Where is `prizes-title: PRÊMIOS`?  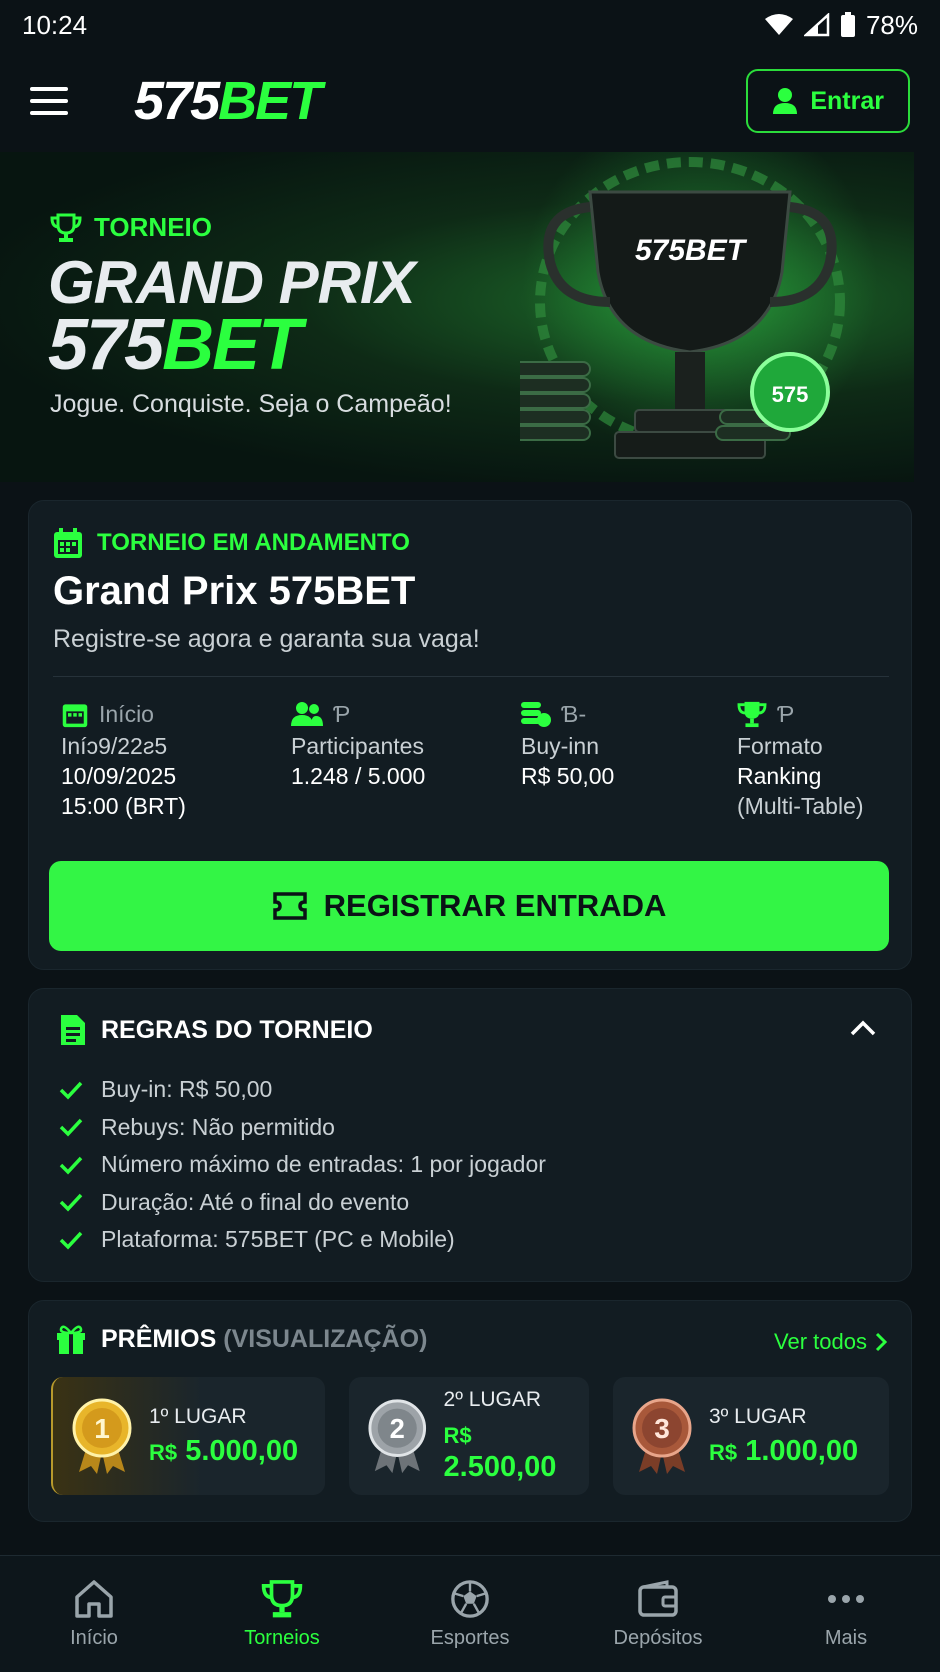 prizes-title: PRÊMIOS is located at coordinates (159, 1338).